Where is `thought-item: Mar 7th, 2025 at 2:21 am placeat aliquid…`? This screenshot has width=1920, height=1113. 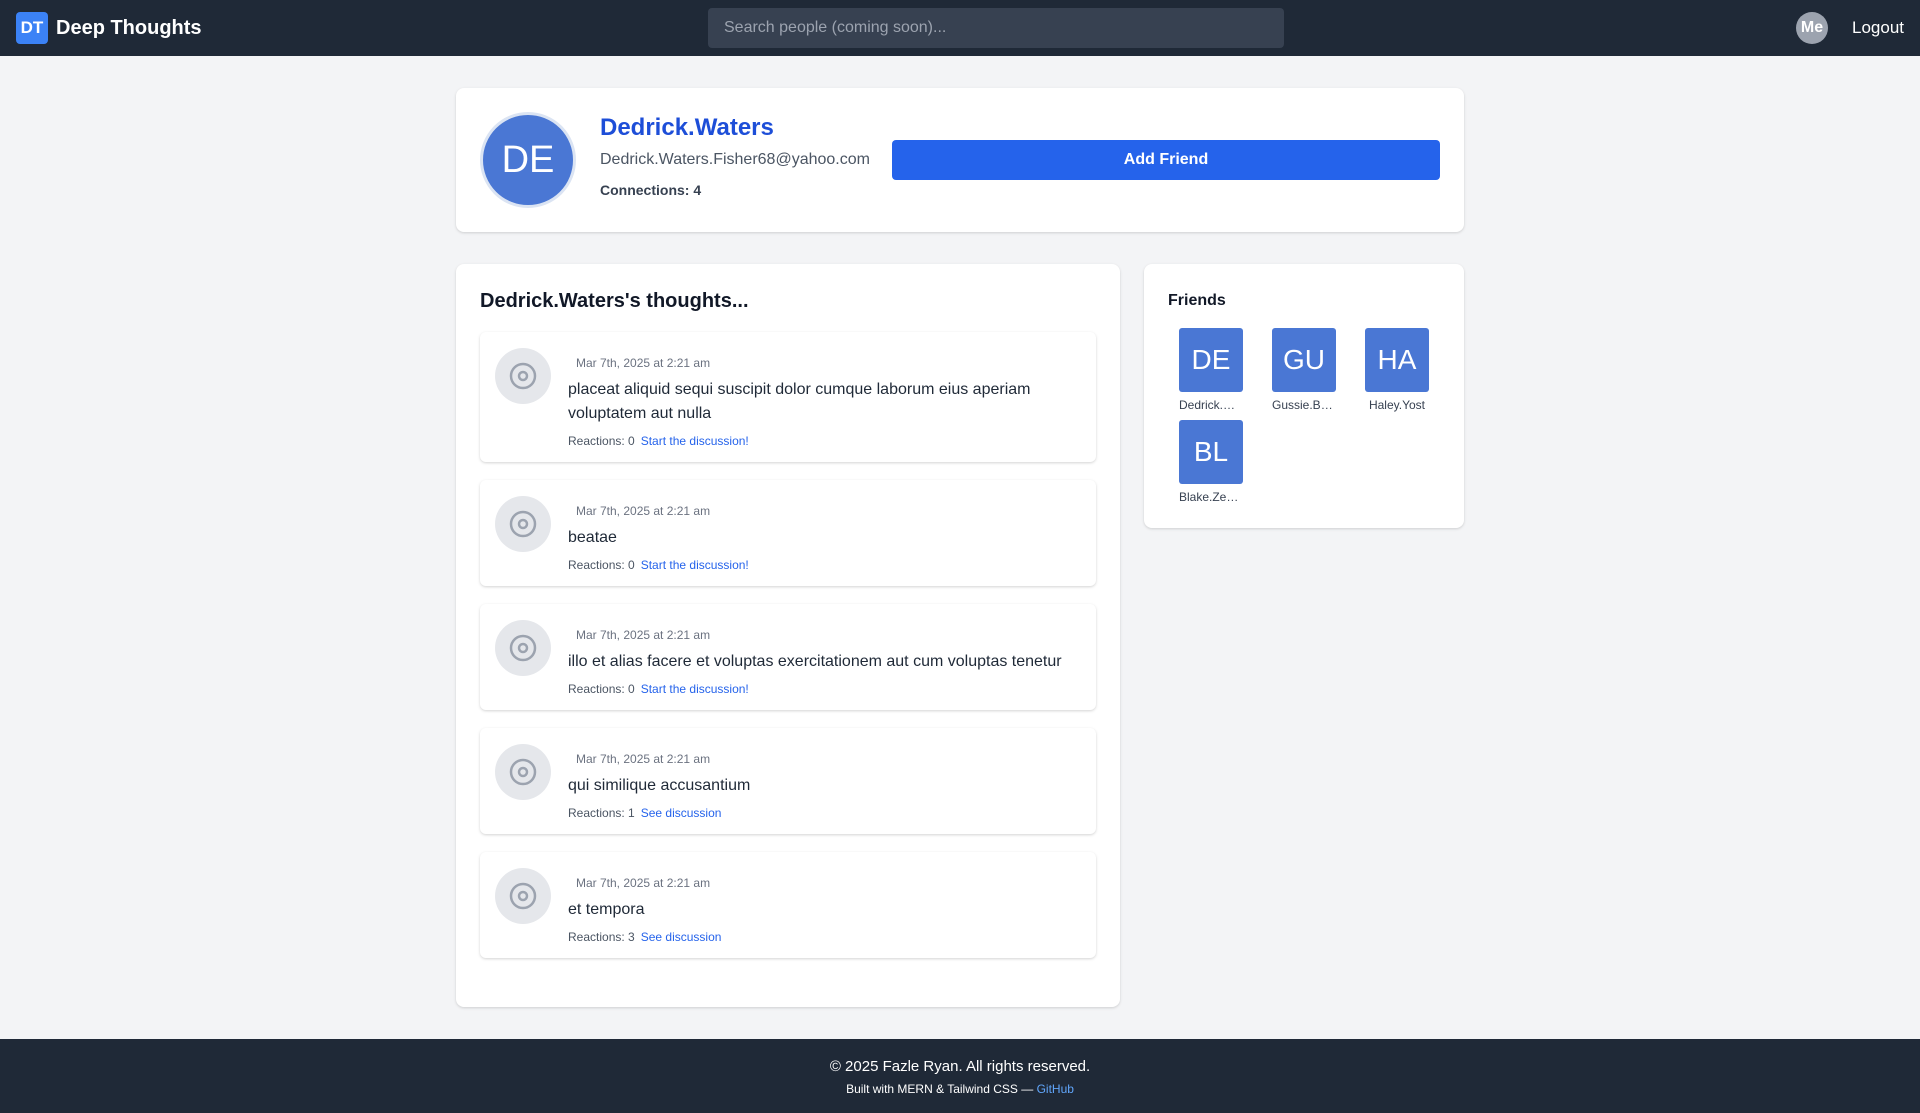
thought-item: Mar 7th, 2025 at 2:21 am placeat aliquid… is located at coordinates (788, 397).